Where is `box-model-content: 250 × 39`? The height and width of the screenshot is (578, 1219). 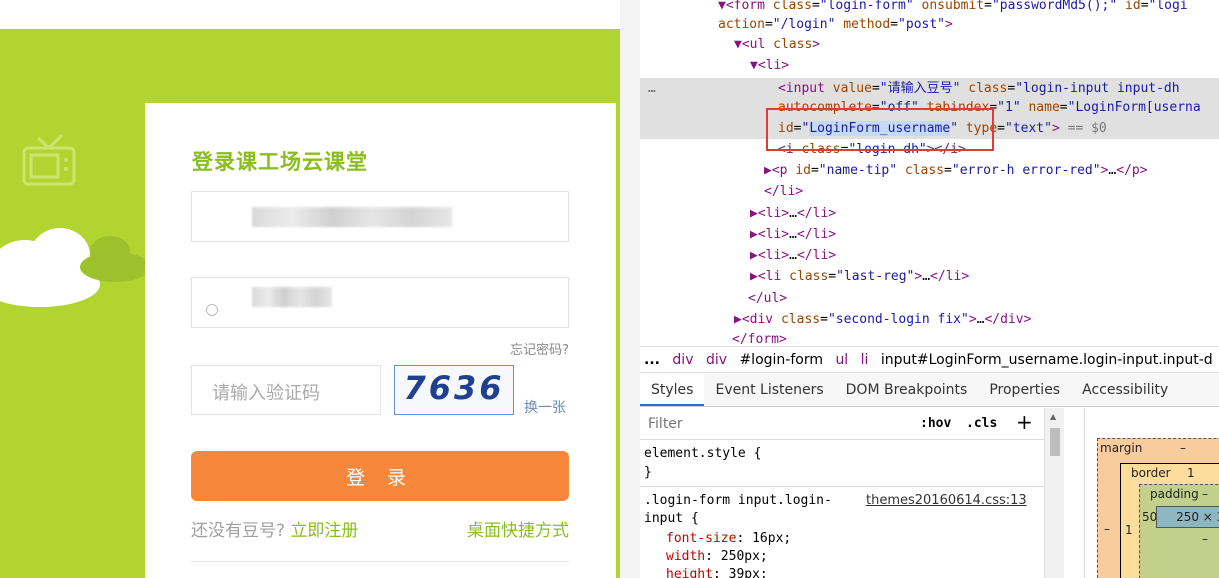 box-model-content: 250 × 39 is located at coordinates (1187, 517).